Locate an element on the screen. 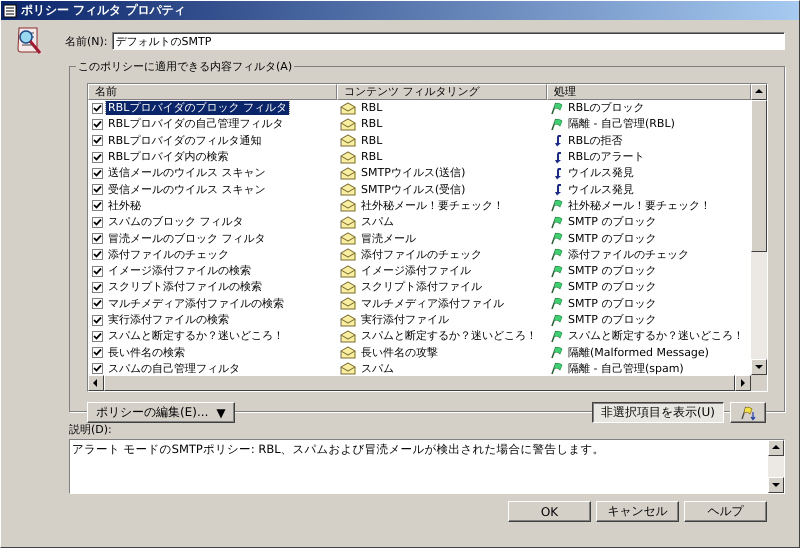  filter-name: RBLプロバイダの自己管理フィルタ is located at coordinates (196, 124).